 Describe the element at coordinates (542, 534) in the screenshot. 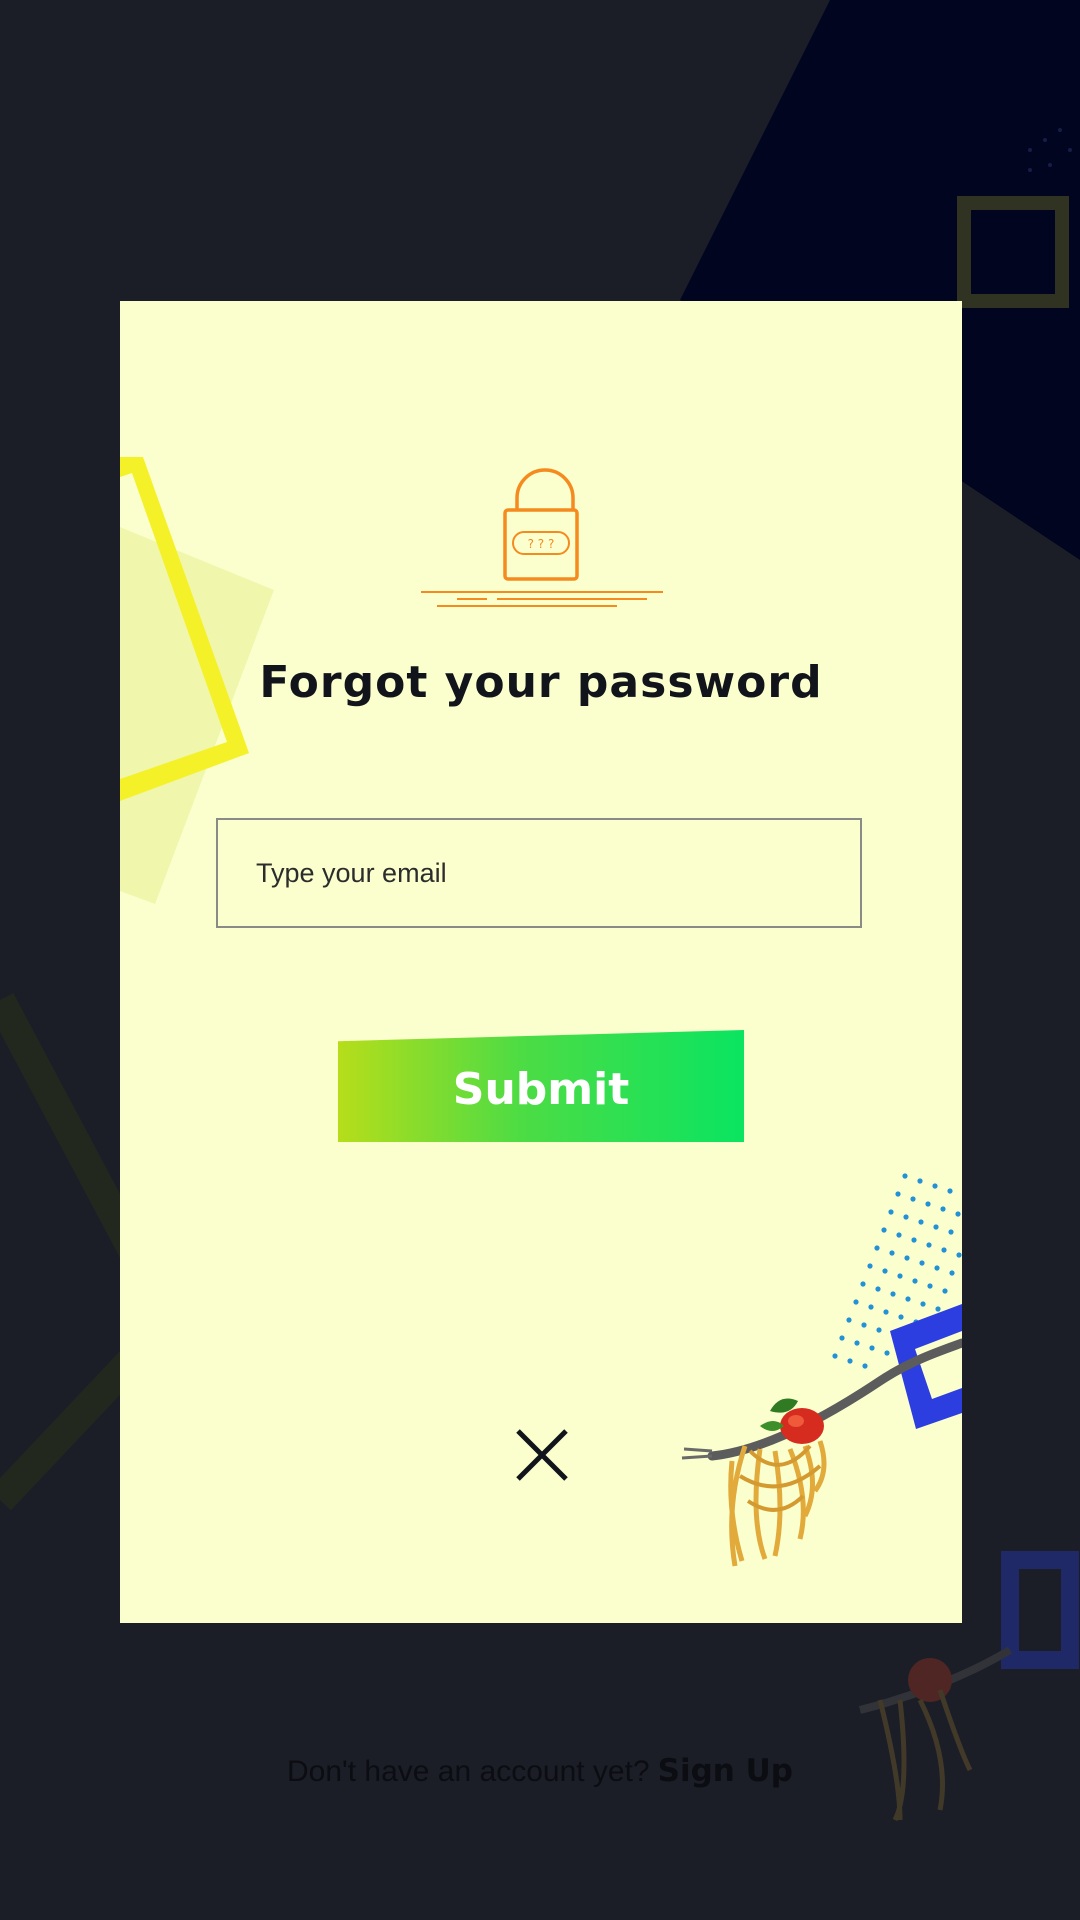

I see `lock-icon: ? ? ?` at that location.